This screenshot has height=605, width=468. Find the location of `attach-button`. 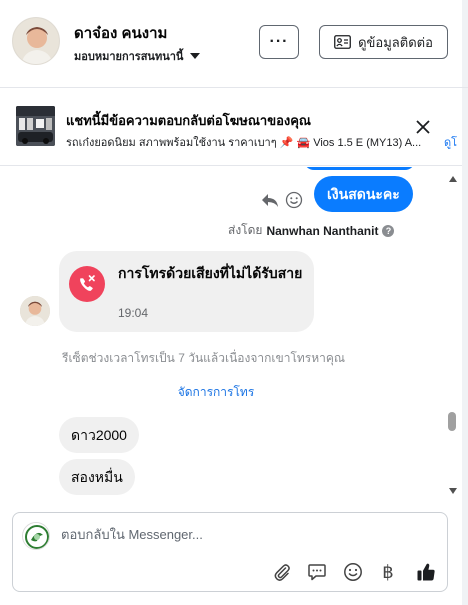

attach-button is located at coordinates (282, 572).